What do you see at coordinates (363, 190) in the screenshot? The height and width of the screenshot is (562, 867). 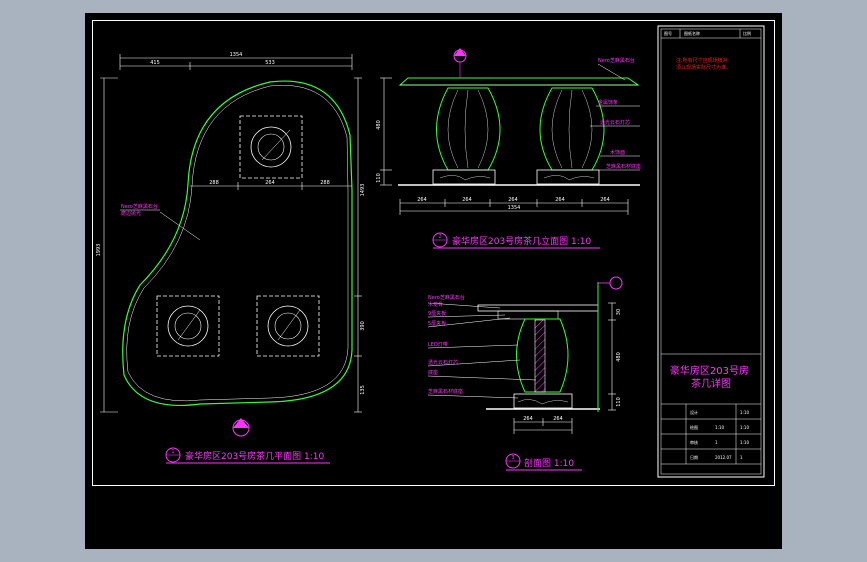 I see `plan-dim-right-1: 1493` at bounding box center [363, 190].